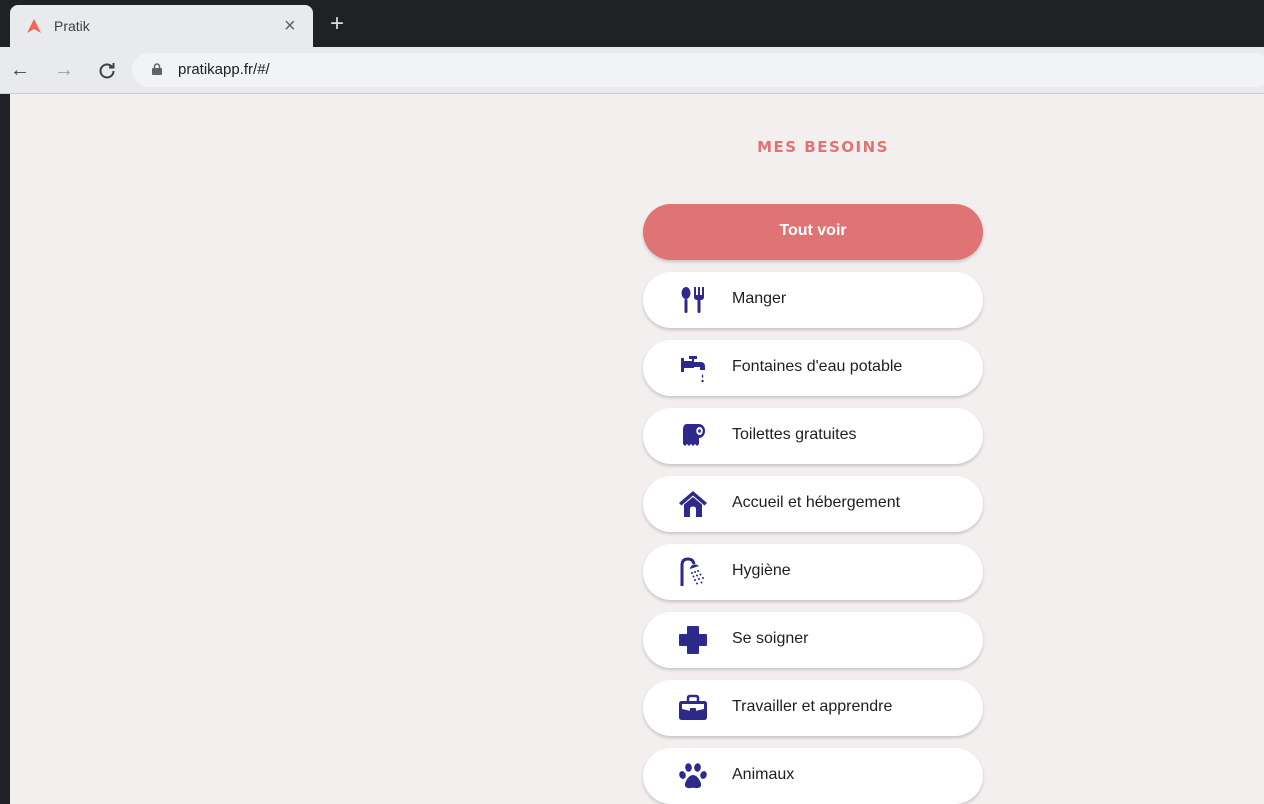 The height and width of the screenshot is (804, 1264). I want to click on category-label: Se soigner, so click(770, 638).